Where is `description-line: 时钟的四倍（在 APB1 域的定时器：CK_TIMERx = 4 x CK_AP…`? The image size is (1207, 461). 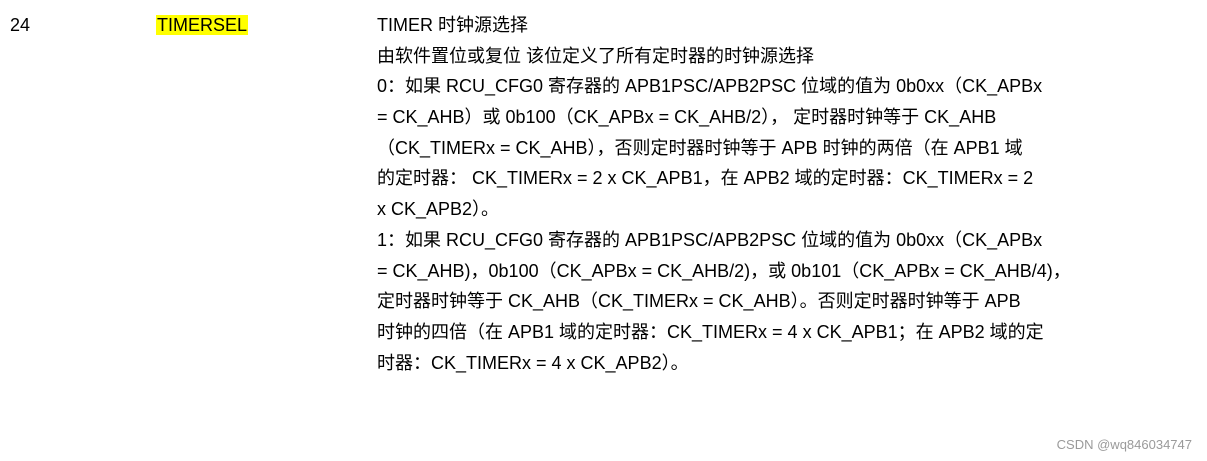 description-line: 时钟的四倍（在 APB1 域的定时器：CK_TIMERx = 4 x CK_AP… is located at coordinates (710, 331).